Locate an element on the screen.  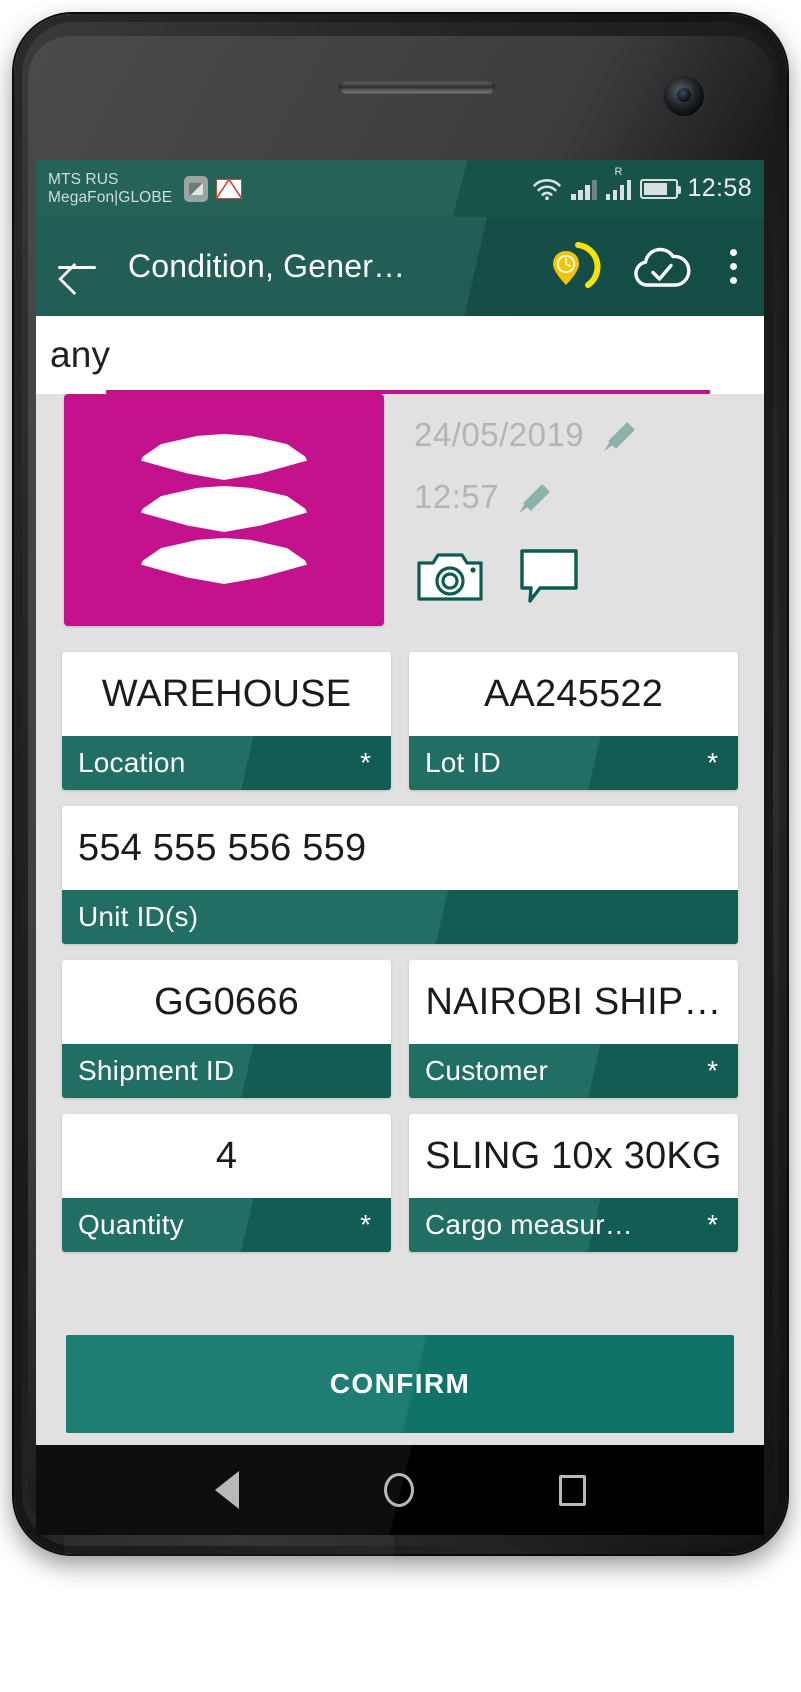
status-bar: MTS RUS MegaFon|GLOBE R 12:58 is located at coordinates (400, 188).